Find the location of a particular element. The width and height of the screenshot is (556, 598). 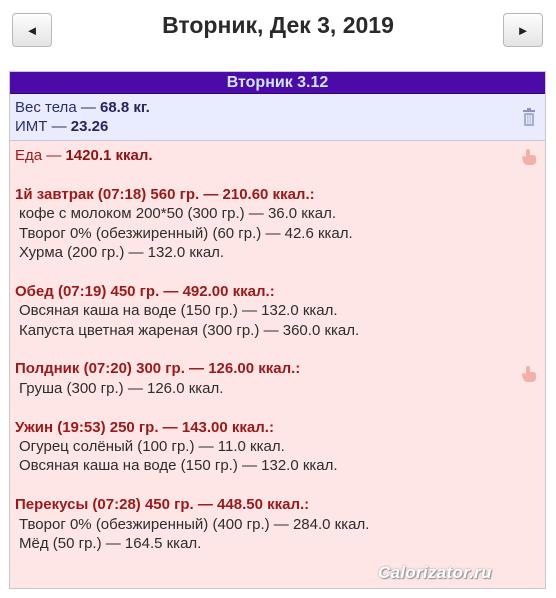

body-metrics-block: Вес тела — 68.8 кг. ИМТ — 23.26 is located at coordinates (277, 117).